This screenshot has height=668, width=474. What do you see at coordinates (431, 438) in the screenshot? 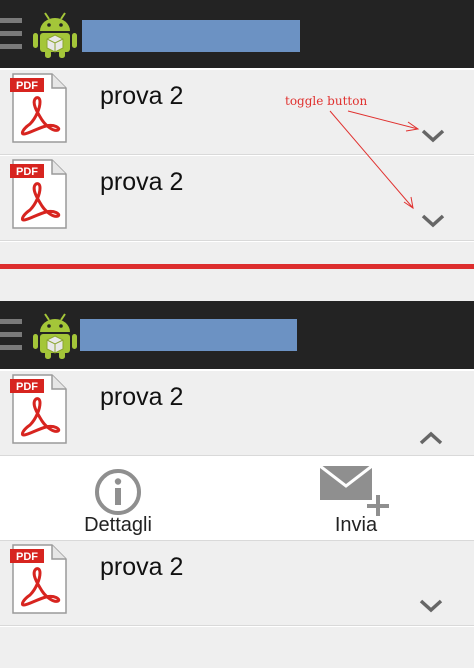
I see `chevron-up-icon` at bounding box center [431, 438].